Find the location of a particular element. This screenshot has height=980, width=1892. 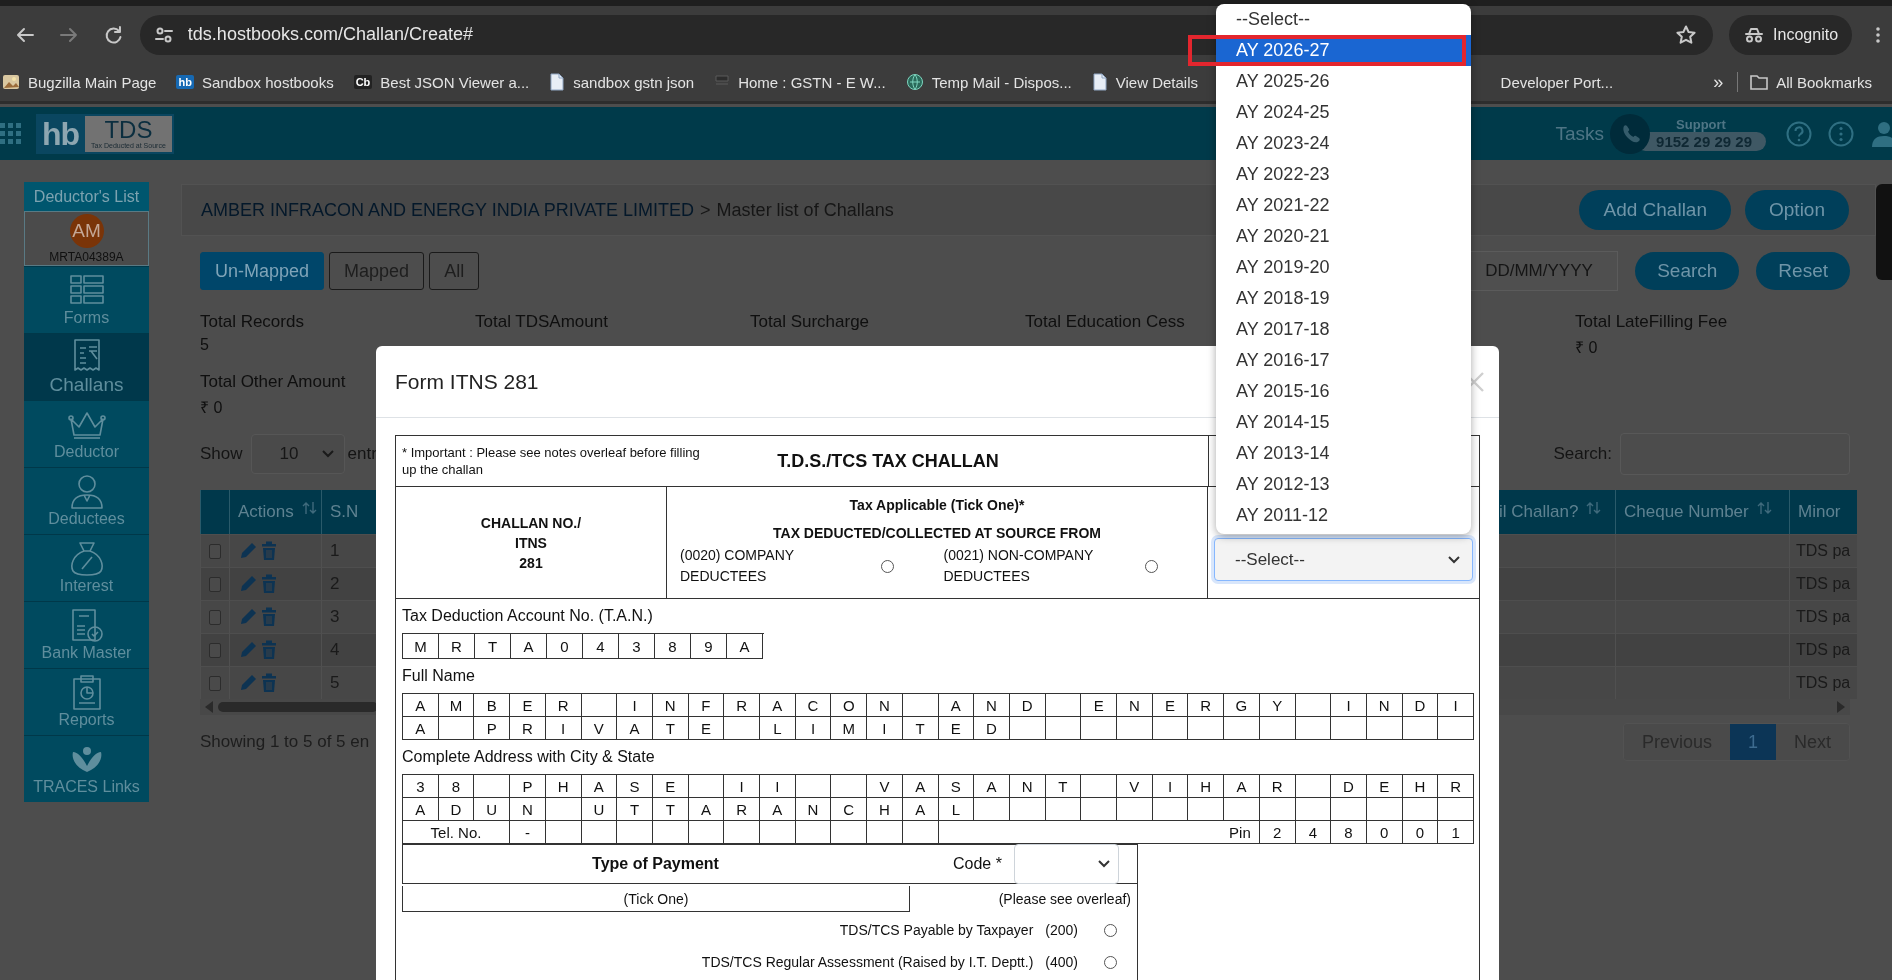

character-box: L is located at coordinates (778, 728).